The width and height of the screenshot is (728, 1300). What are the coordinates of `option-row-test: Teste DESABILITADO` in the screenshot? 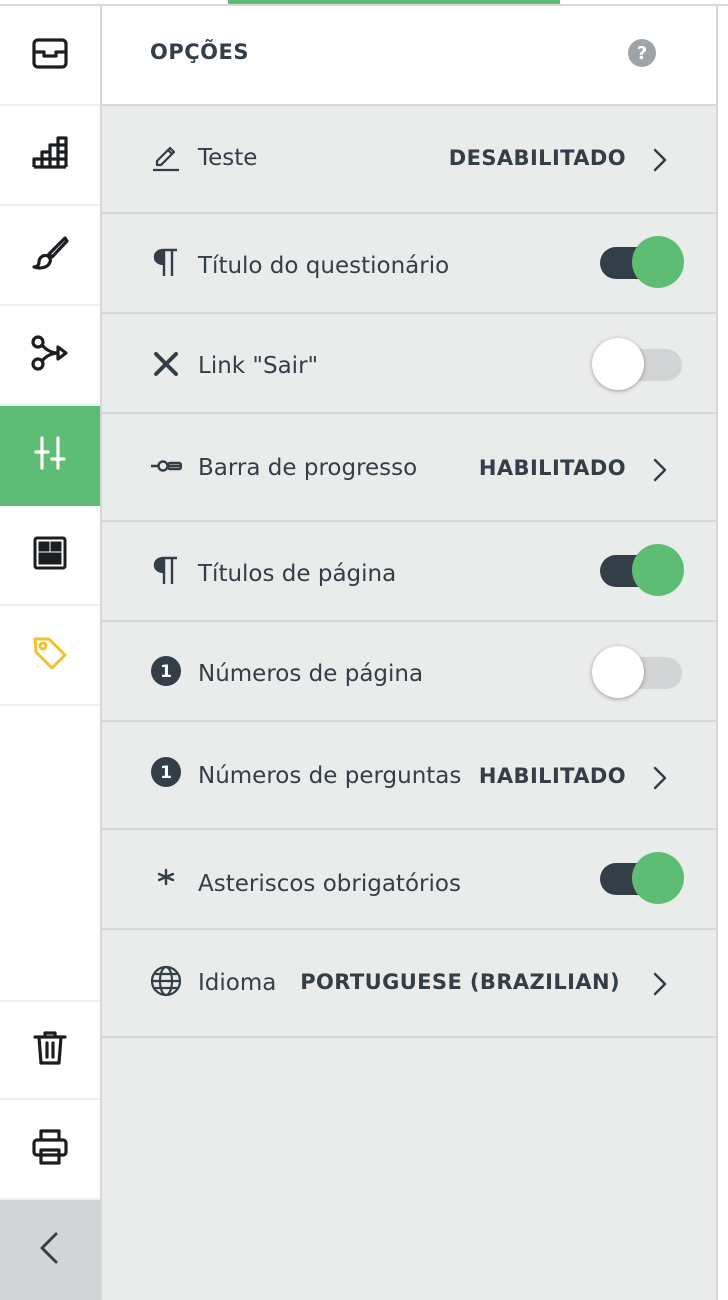 It's located at (409, 160).